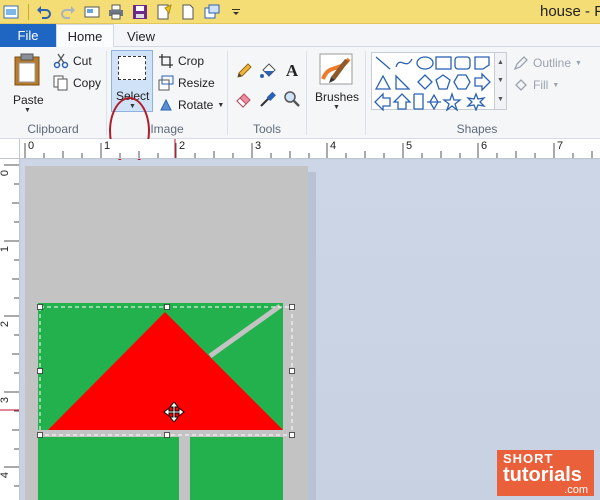  What do you see at coordinates (545, 473) in the screenshot?
I see `watermark-logo: SHORT tutorials .com` at bounding box center [545, 473].